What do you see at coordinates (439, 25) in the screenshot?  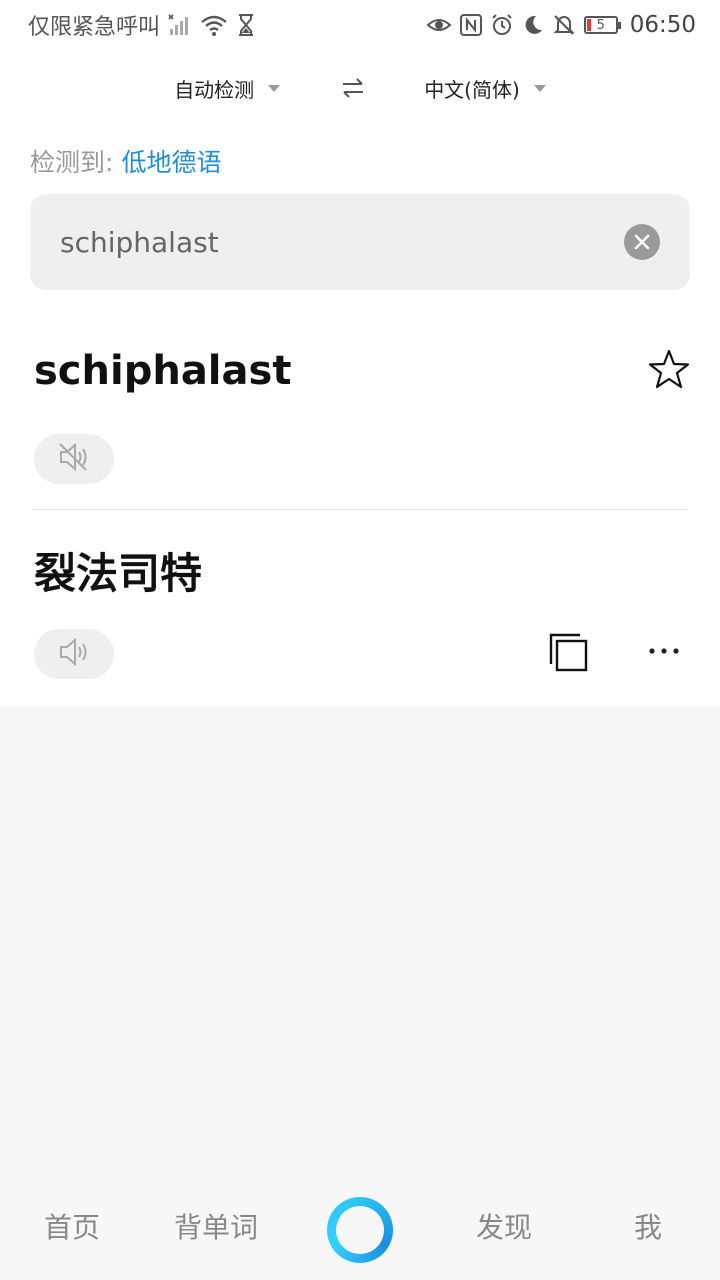 I see `eye-icon` at bounding box center [439, 25].